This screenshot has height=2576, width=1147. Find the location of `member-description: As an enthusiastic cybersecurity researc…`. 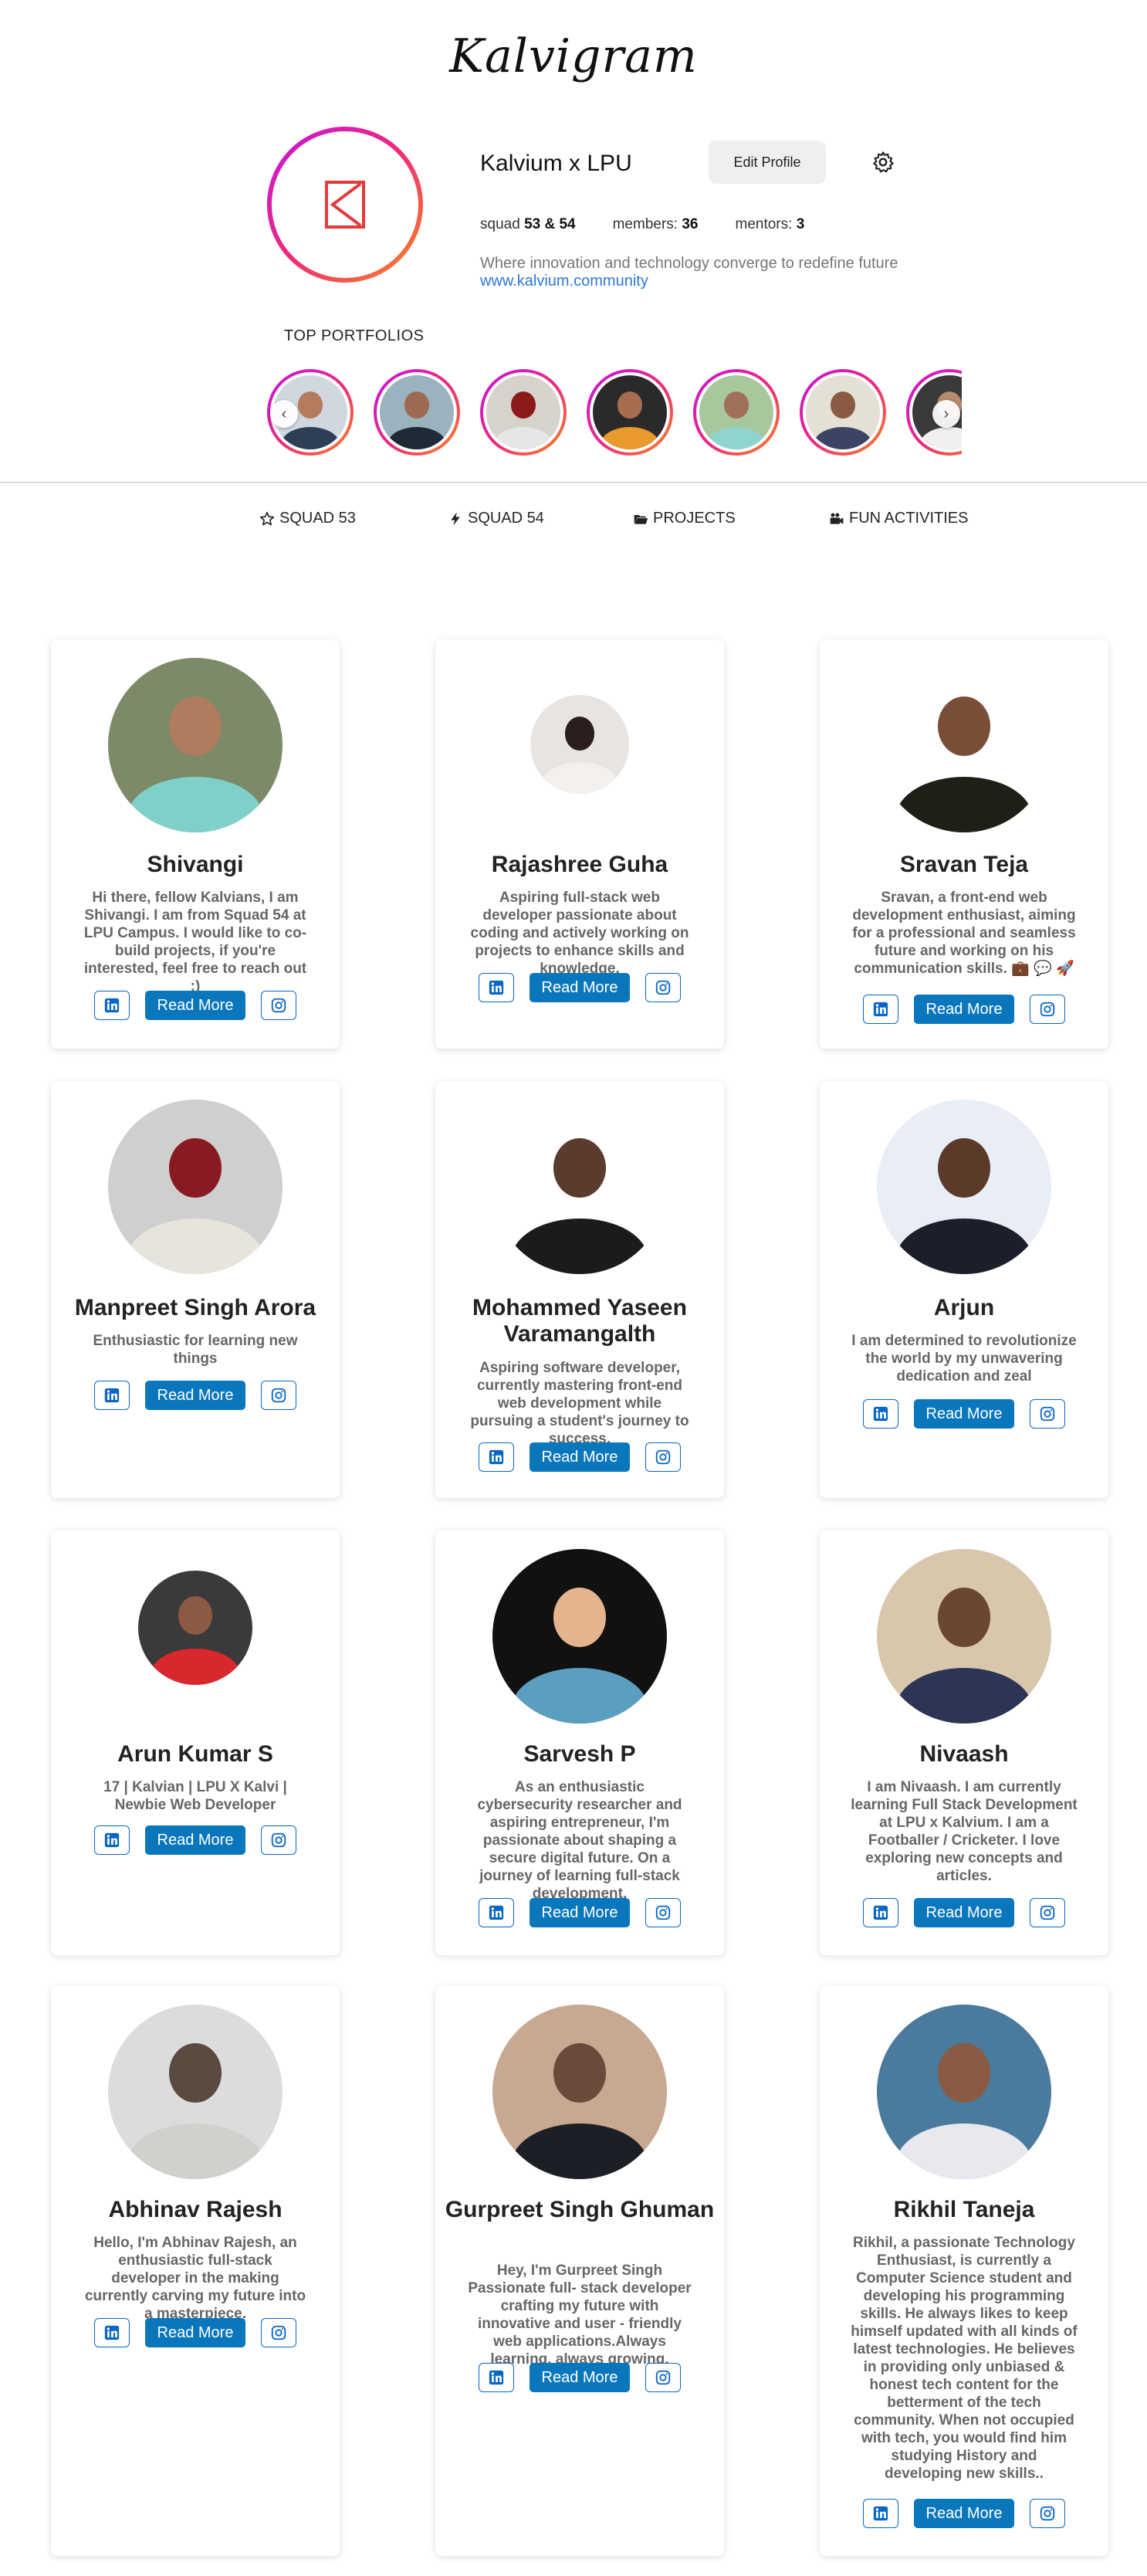

member-description: As an enthusiastic cybersecurity researc… is located at coordinates (579, 1840).